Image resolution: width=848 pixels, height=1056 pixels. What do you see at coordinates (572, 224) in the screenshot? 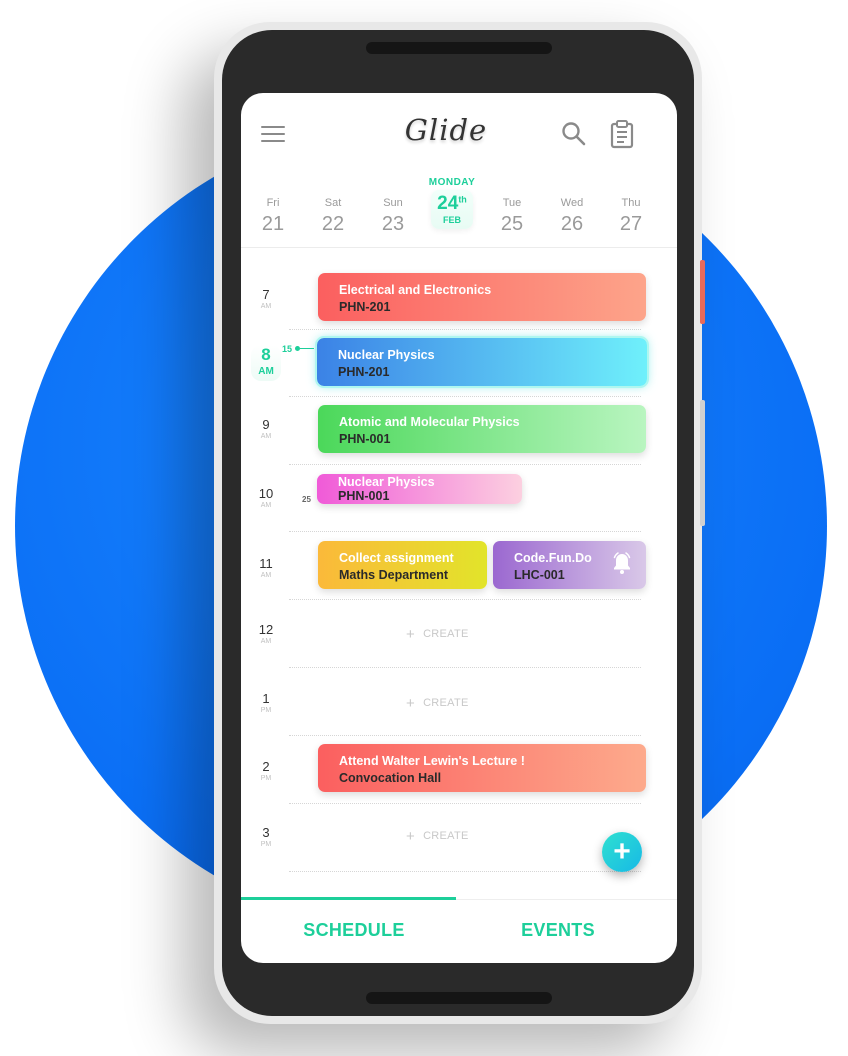
I see `day-number: 26` at bounding box center [572, 224].